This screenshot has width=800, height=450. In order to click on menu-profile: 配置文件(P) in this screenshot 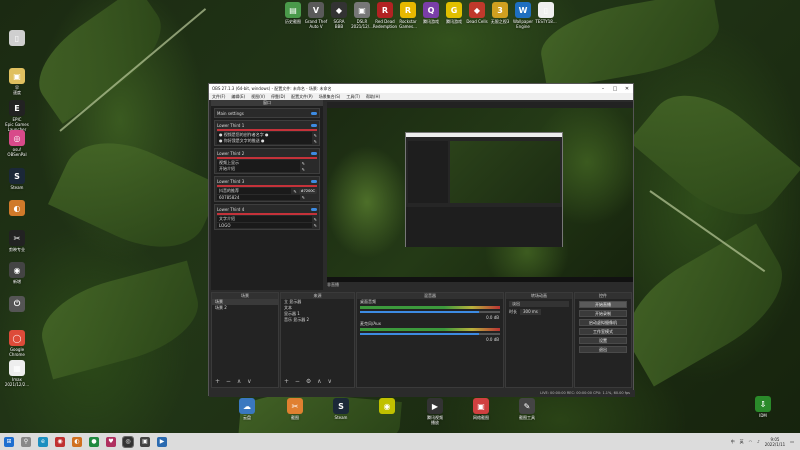, I will do `click(302, 97)`.